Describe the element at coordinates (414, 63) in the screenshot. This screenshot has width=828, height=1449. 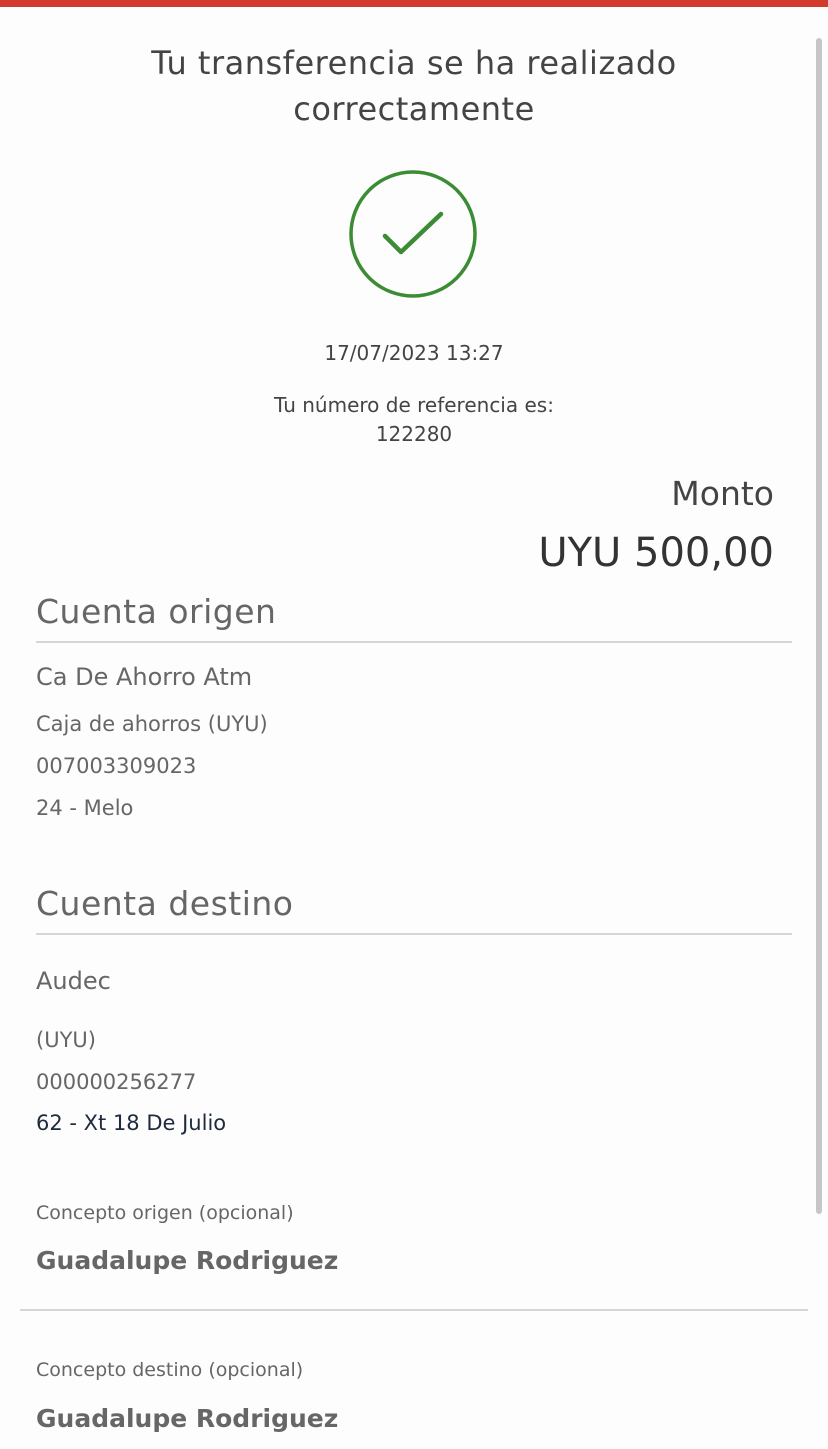
I see `title-line-1: Tu transferencia se ha realizado` at that location.